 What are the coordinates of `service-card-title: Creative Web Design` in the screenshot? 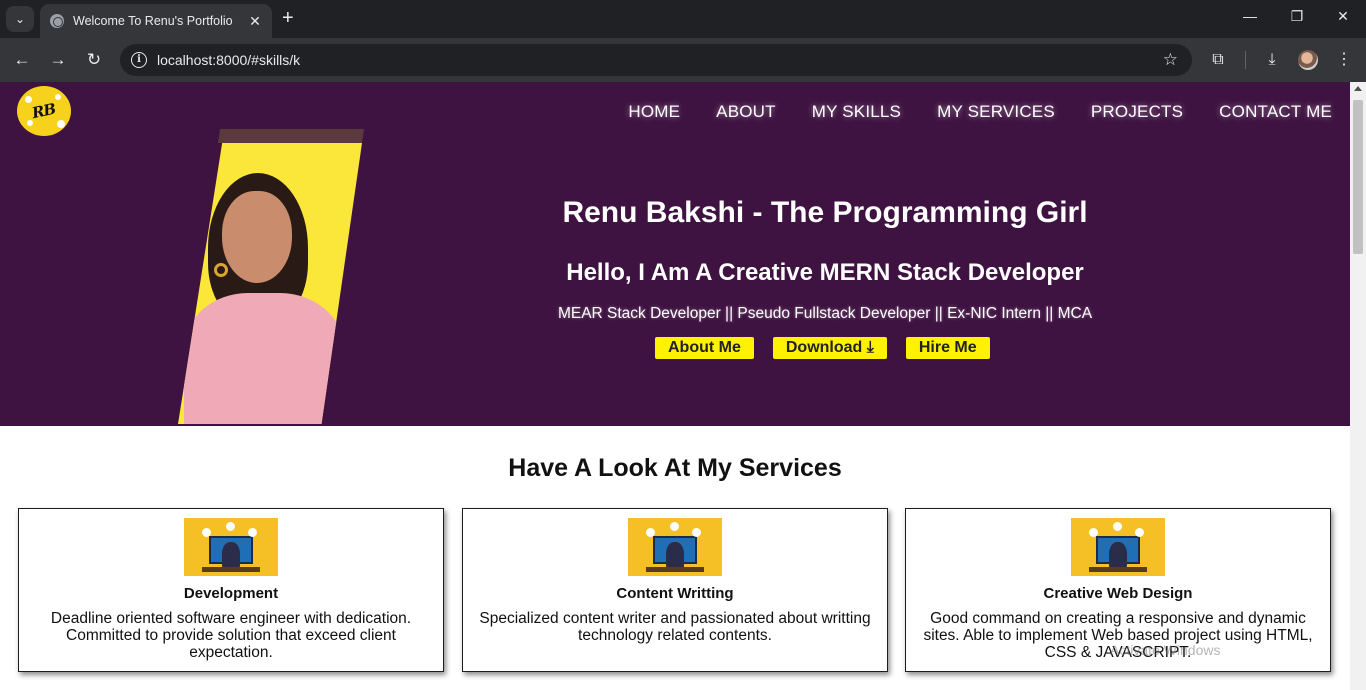 It's located at (1118, 593).